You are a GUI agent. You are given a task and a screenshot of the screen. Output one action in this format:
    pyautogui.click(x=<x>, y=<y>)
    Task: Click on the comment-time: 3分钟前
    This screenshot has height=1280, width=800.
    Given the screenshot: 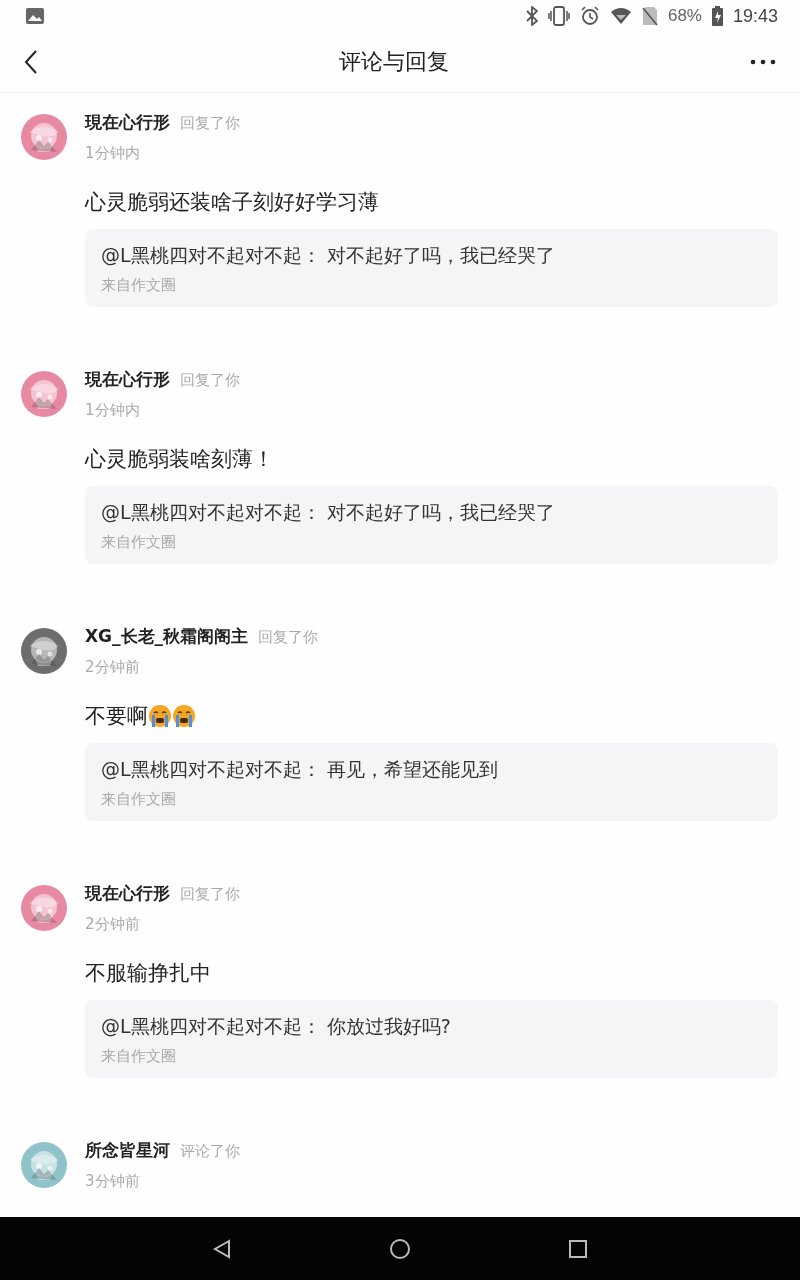 What is the action you would take?
    pyautogui.click(x=113, y=1181)
    